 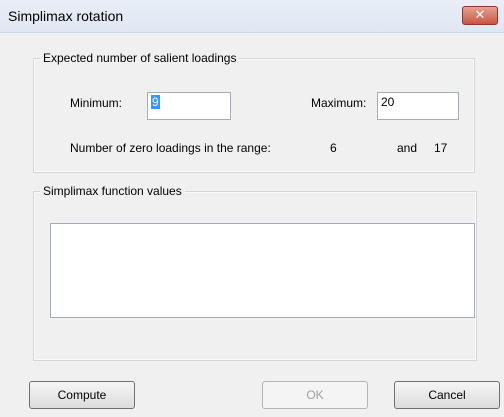 I want to click on close-icon: ✕, so click(x=480, y=14).